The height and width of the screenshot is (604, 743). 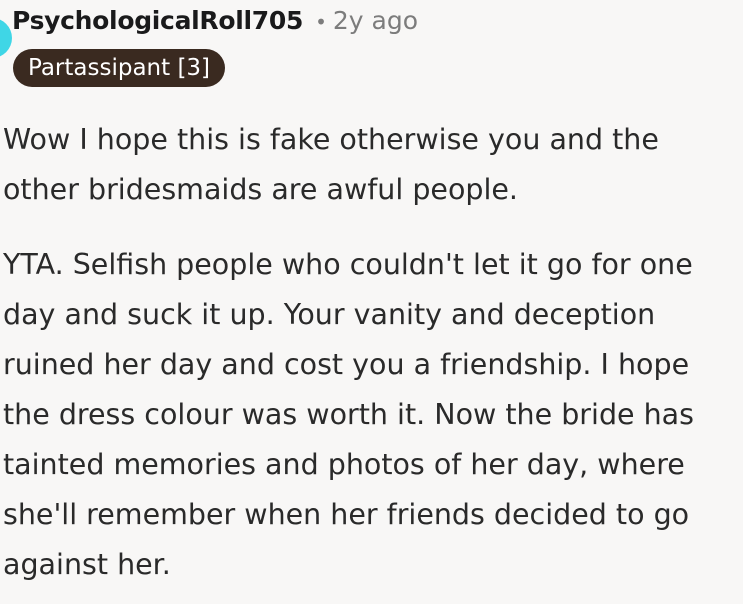 What do you see at coordinates (157, 20) in the screenshot?
I see `username-link: PsychologicalRoll705` at bounding box center [157, 20].